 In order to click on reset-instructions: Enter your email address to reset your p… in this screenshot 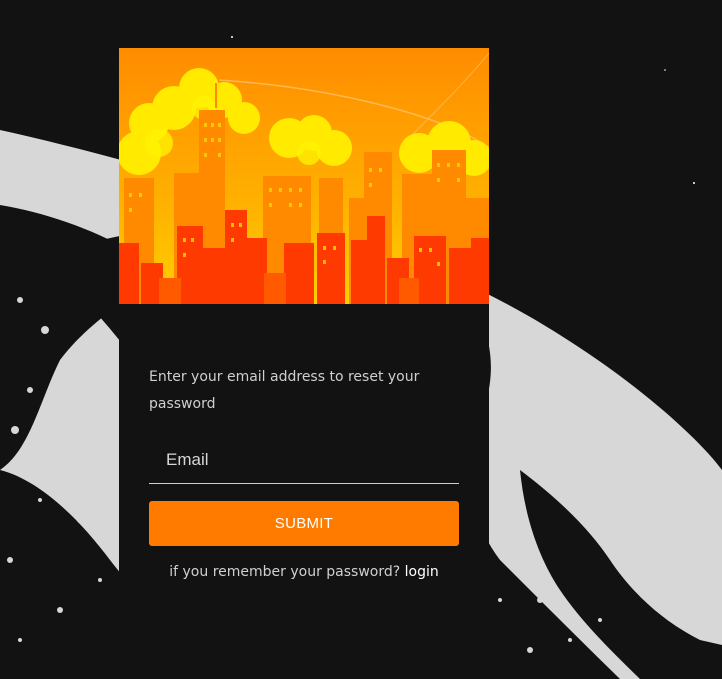, I will do `click(284, 390)`.